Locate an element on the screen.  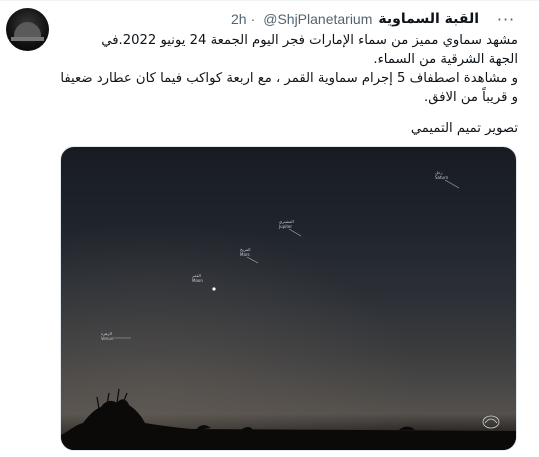
venus-label-en: Venus is located at coordinates (107, 338).